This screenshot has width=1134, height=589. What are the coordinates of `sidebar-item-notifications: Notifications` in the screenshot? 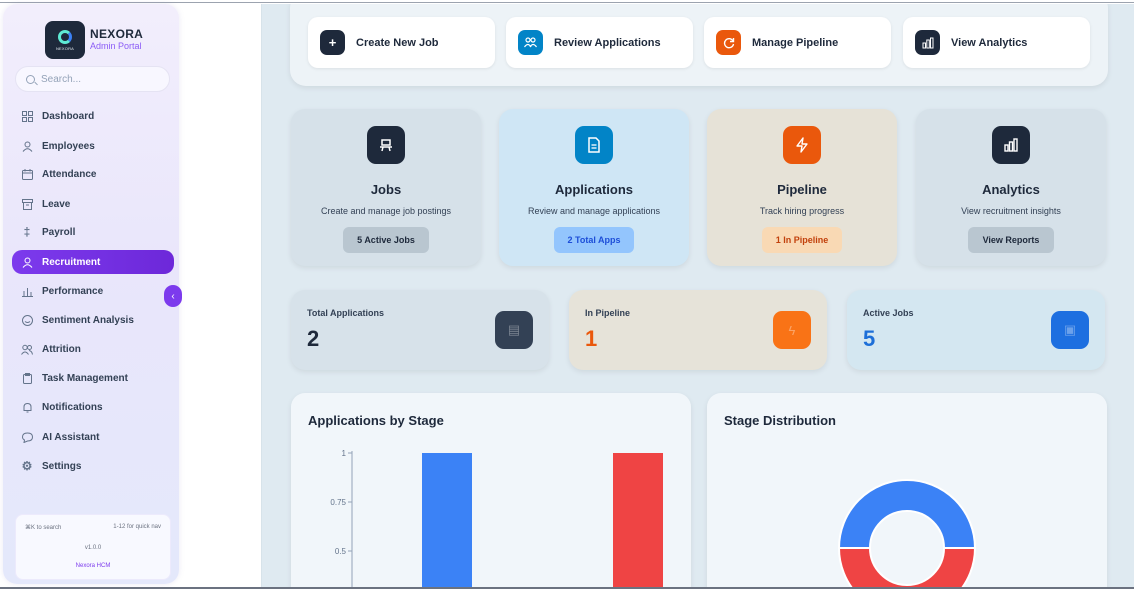 It's located at (93, 407).